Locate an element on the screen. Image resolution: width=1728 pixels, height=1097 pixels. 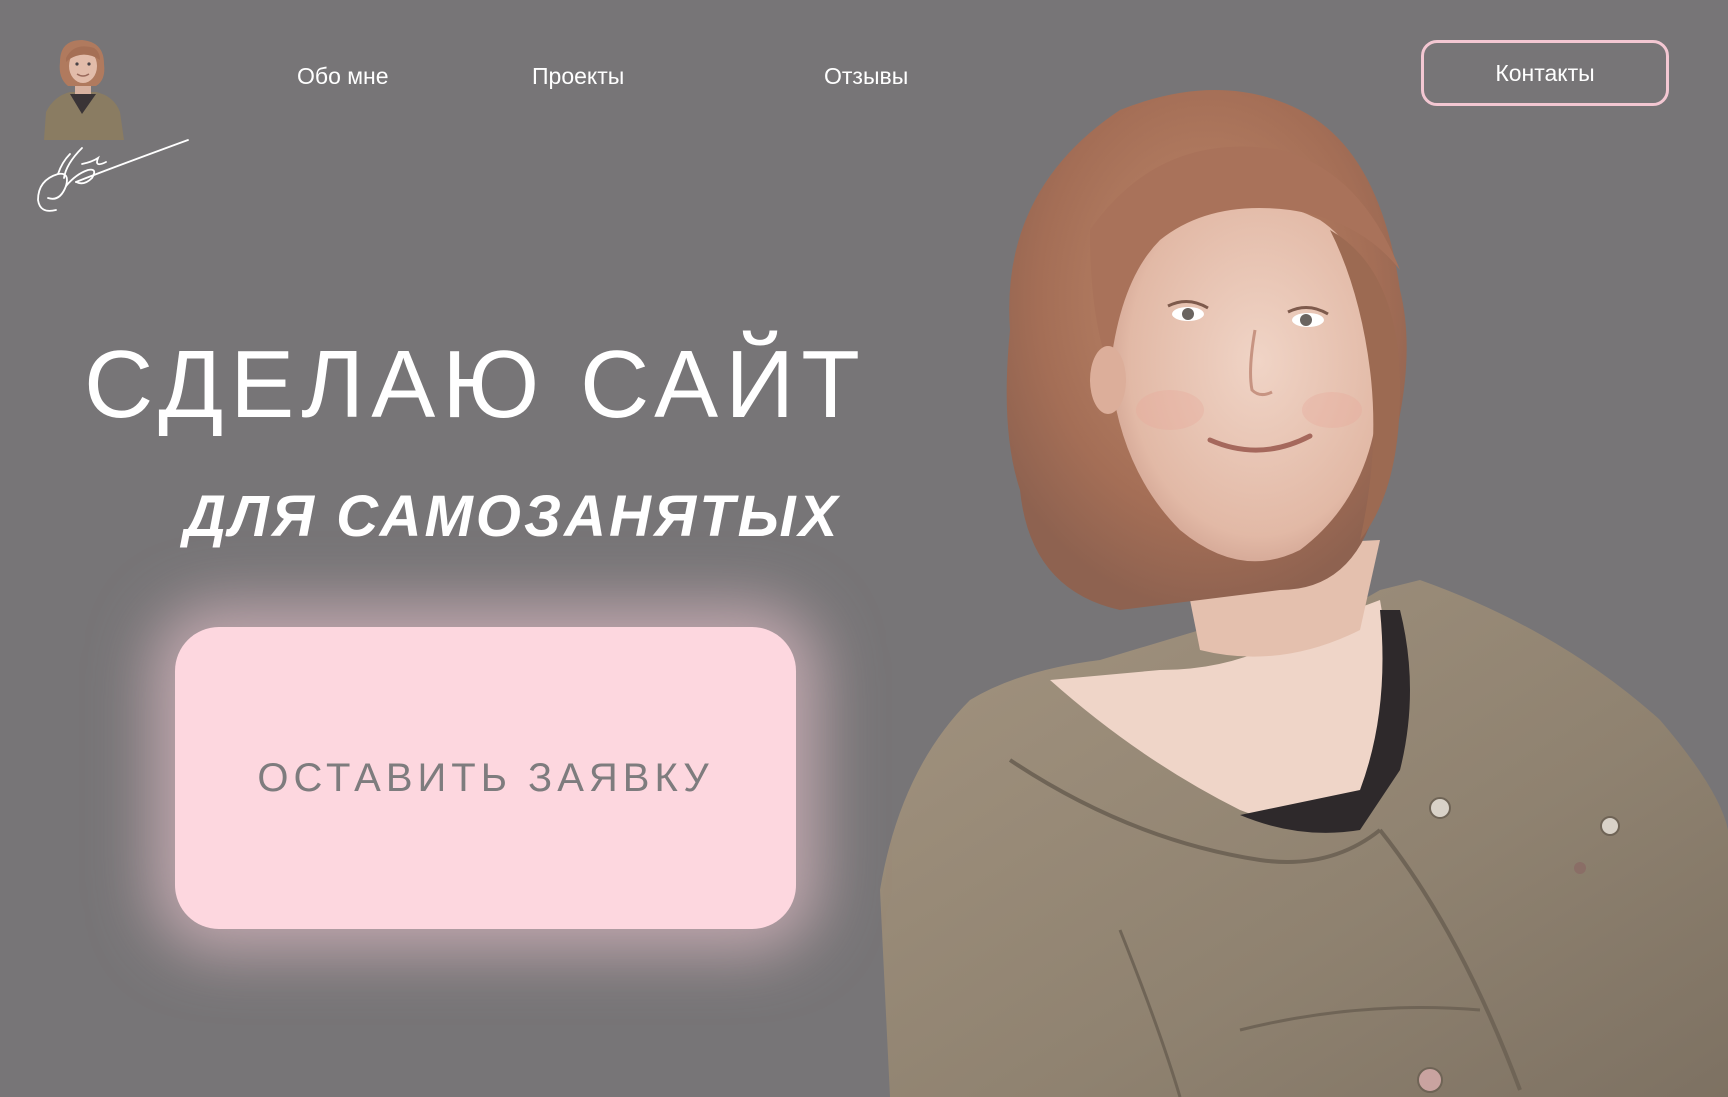
submit-request-label: ОСТАВИТЬ ЗАЯВКУ is located at coordinates (485, 777).